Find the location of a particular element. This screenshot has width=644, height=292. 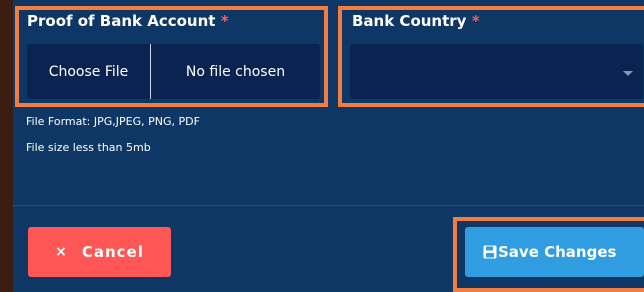

file-size-hint: File size less than 5mb is located at coordinates (88, 147).